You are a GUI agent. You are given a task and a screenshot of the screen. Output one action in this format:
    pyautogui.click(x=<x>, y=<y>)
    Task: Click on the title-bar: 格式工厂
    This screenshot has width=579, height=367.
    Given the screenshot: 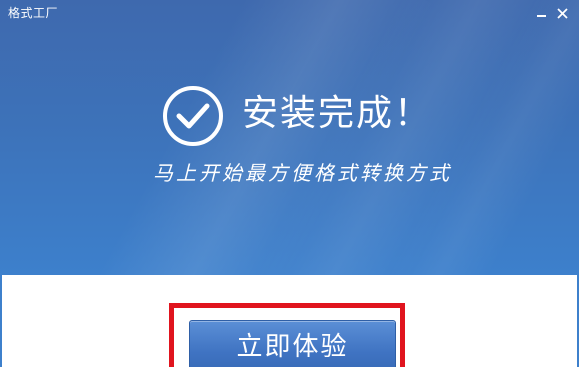 What is the action you would take?
    pyautogui.click(x=289, y=13)
    